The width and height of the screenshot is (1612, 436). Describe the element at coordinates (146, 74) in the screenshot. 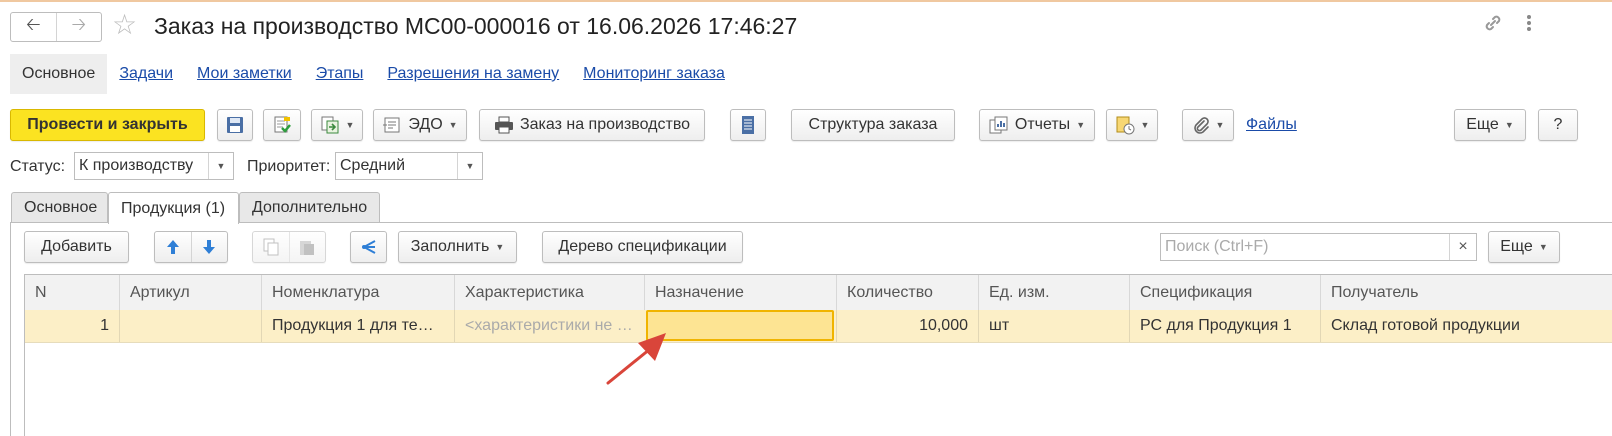

I see `form-tab-tasks: Задачи` at that location.